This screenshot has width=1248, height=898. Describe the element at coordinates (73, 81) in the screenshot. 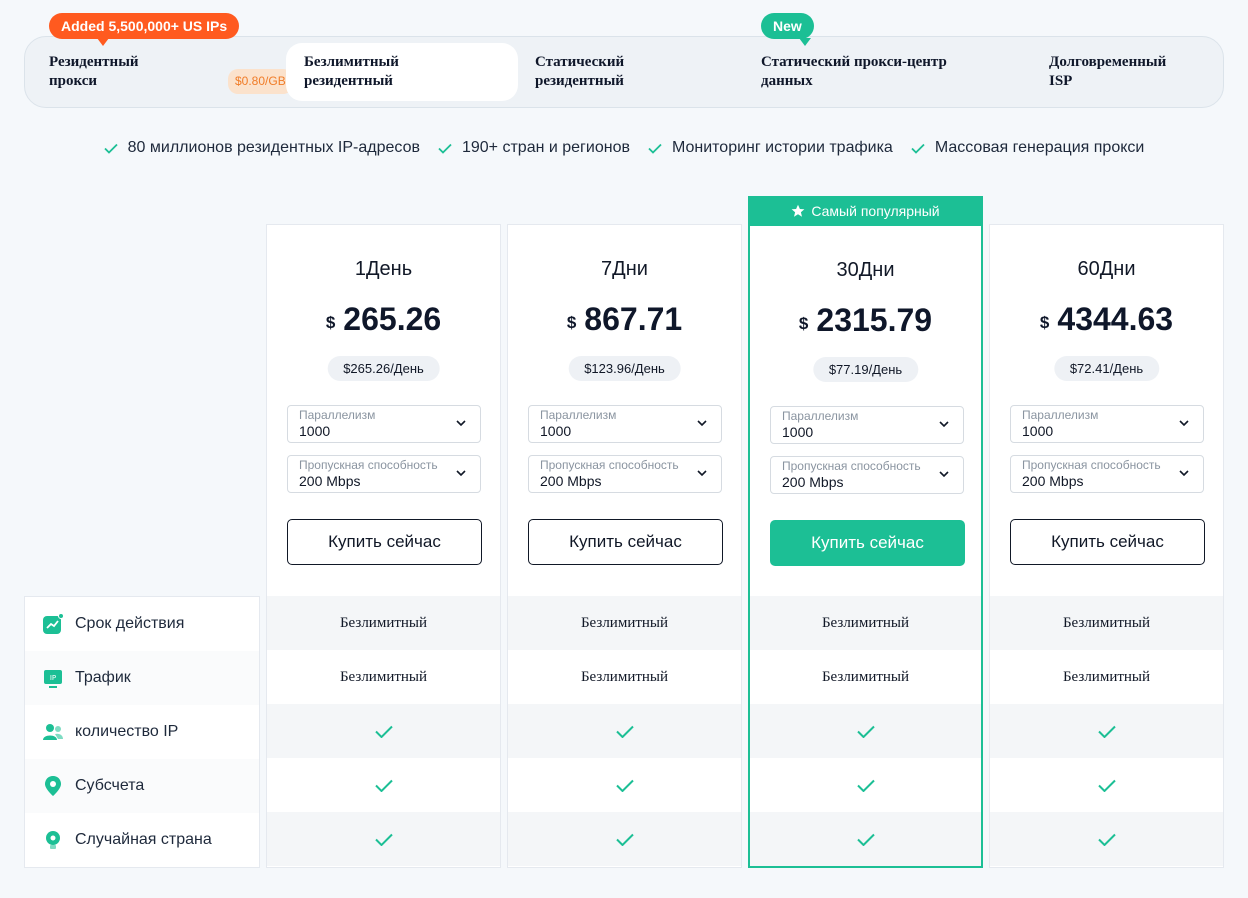

I see `tab-label-line2: прокси` at that location.